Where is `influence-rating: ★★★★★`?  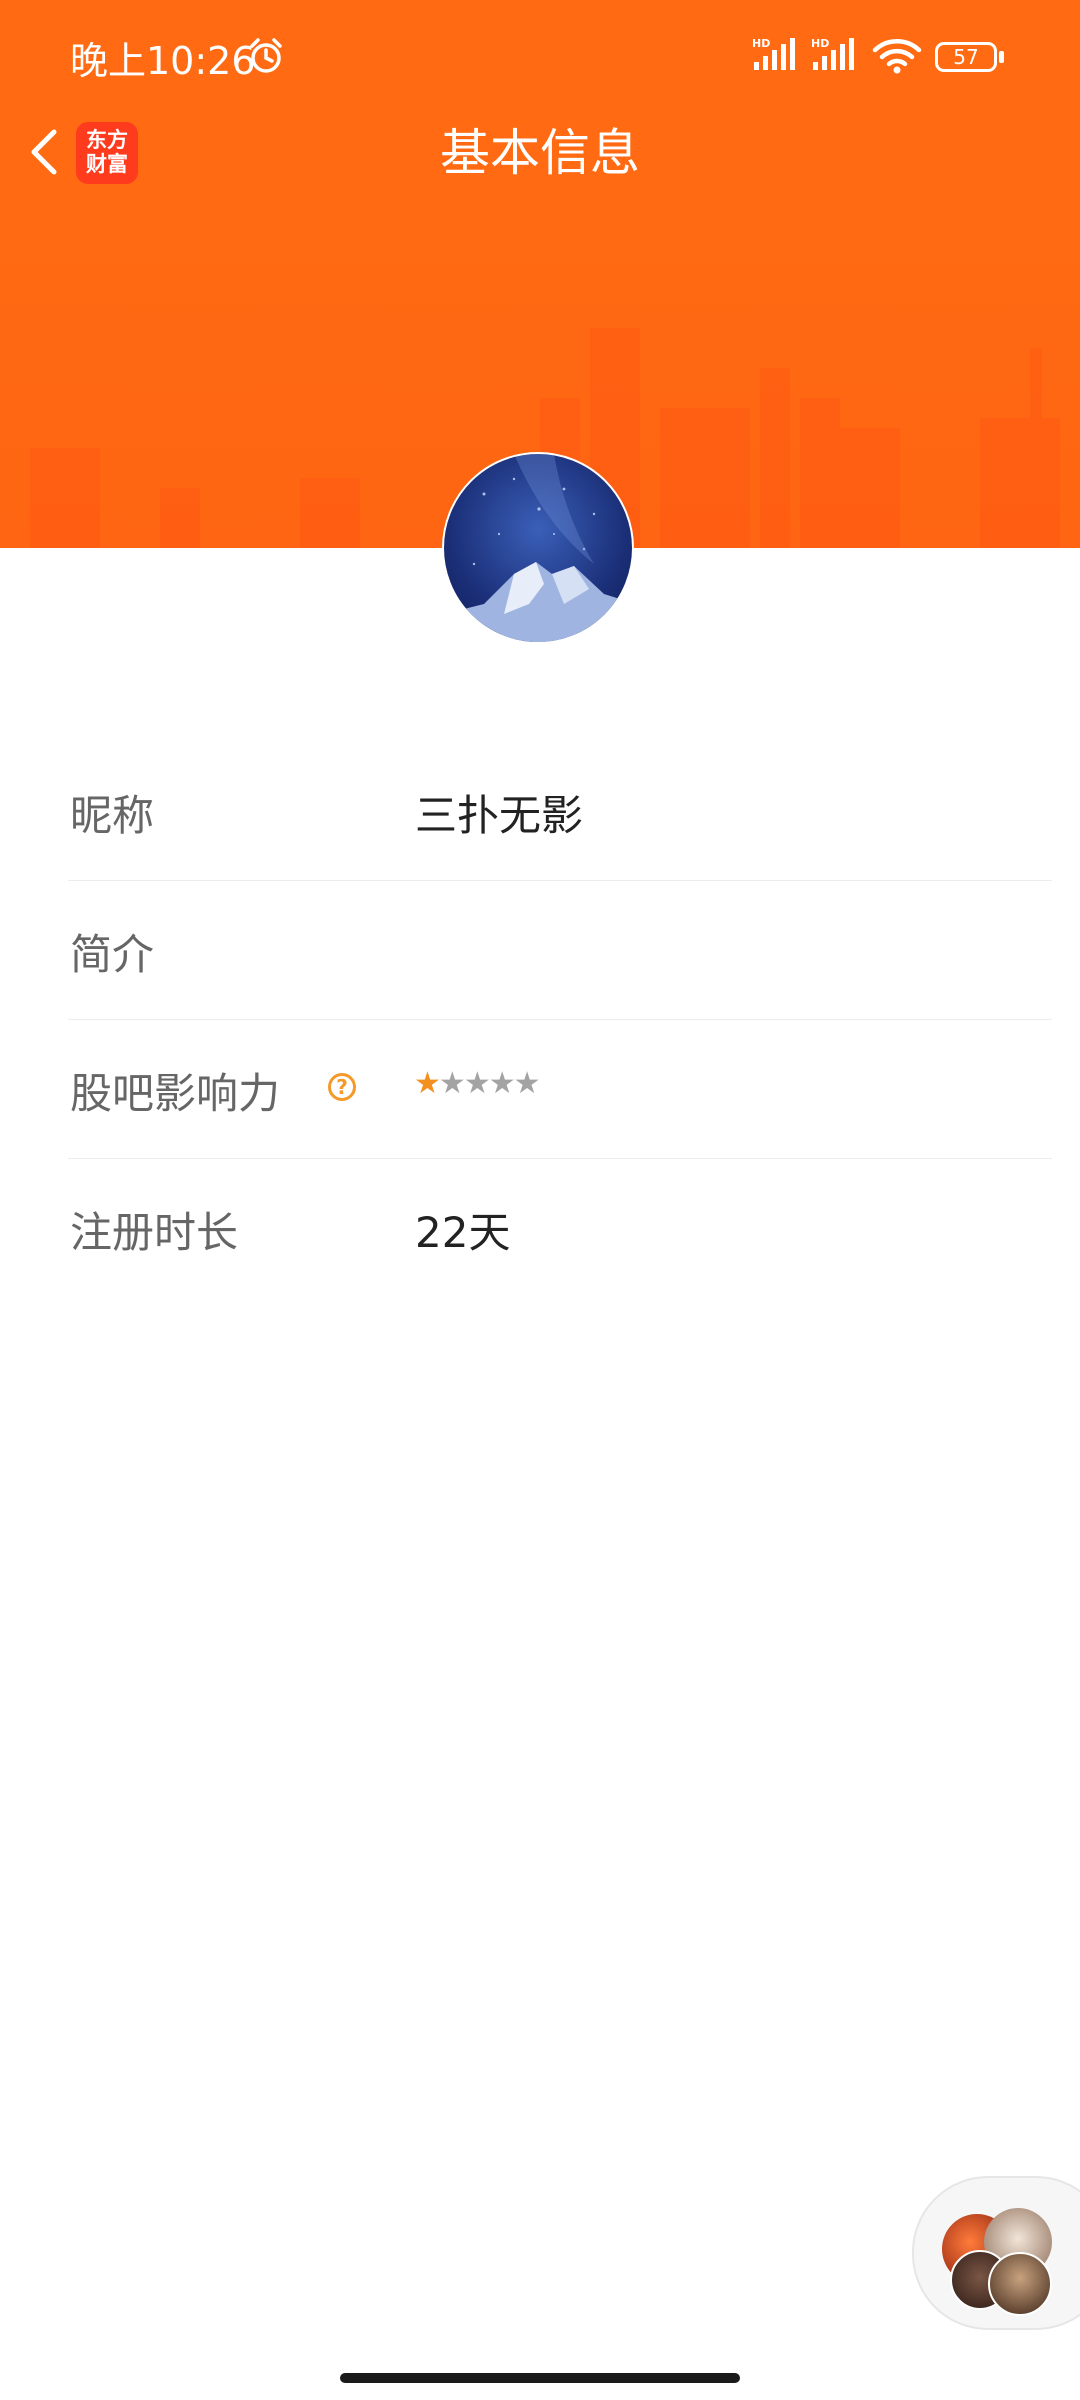 influence-rating: ★★★★★ is located at coordinates (477, 1083).